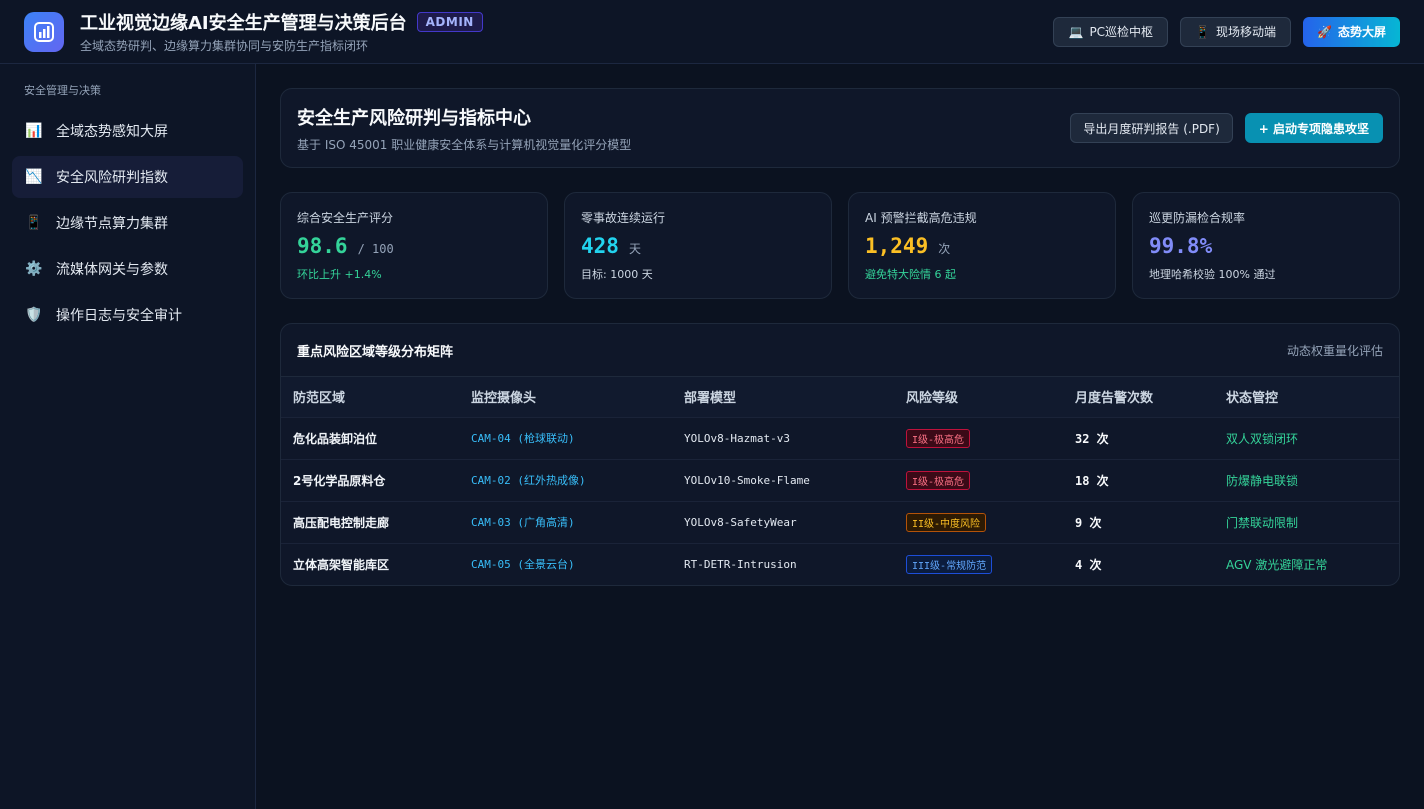  What do you see at coordinates (112, 224) in the screenshot?
I see `sidebar-item-label: 边缘节点算力集群` at bounding box center [112, 224].